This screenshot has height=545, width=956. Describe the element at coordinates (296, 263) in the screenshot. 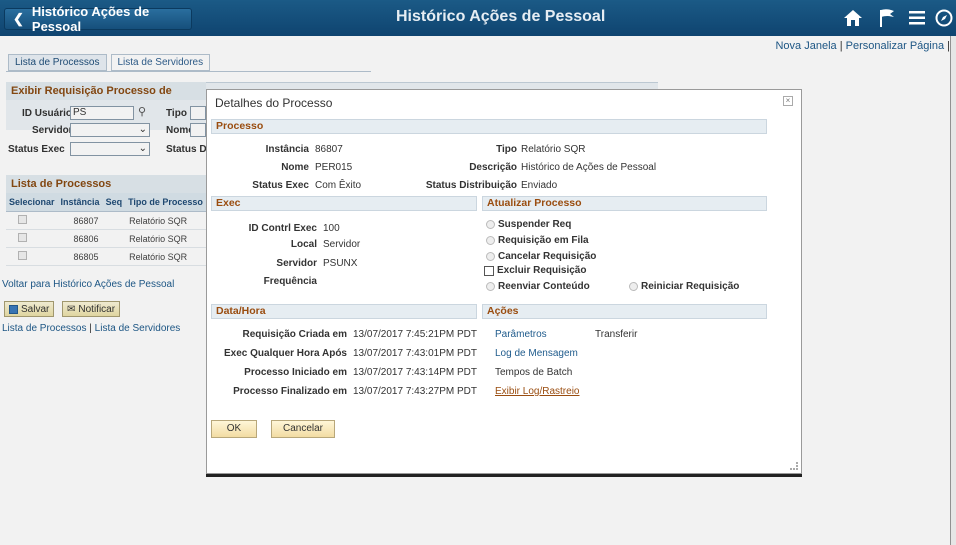

I see `server-label: Servidor` at that location.